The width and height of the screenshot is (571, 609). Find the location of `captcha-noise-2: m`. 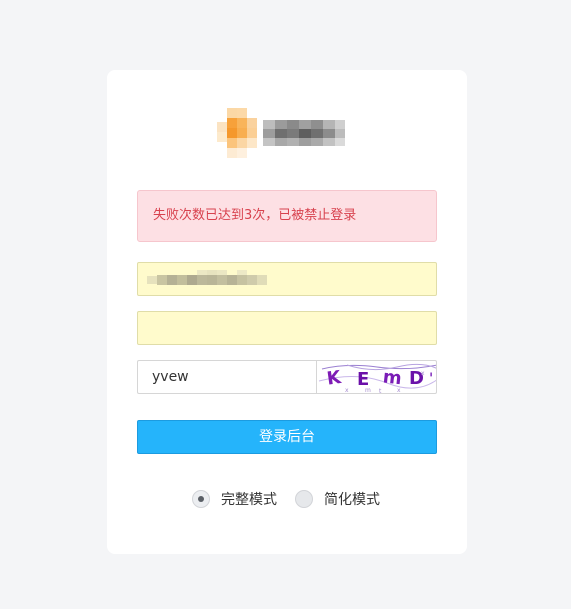

captcha-noise-2: m is located at coordinates (368, 390).